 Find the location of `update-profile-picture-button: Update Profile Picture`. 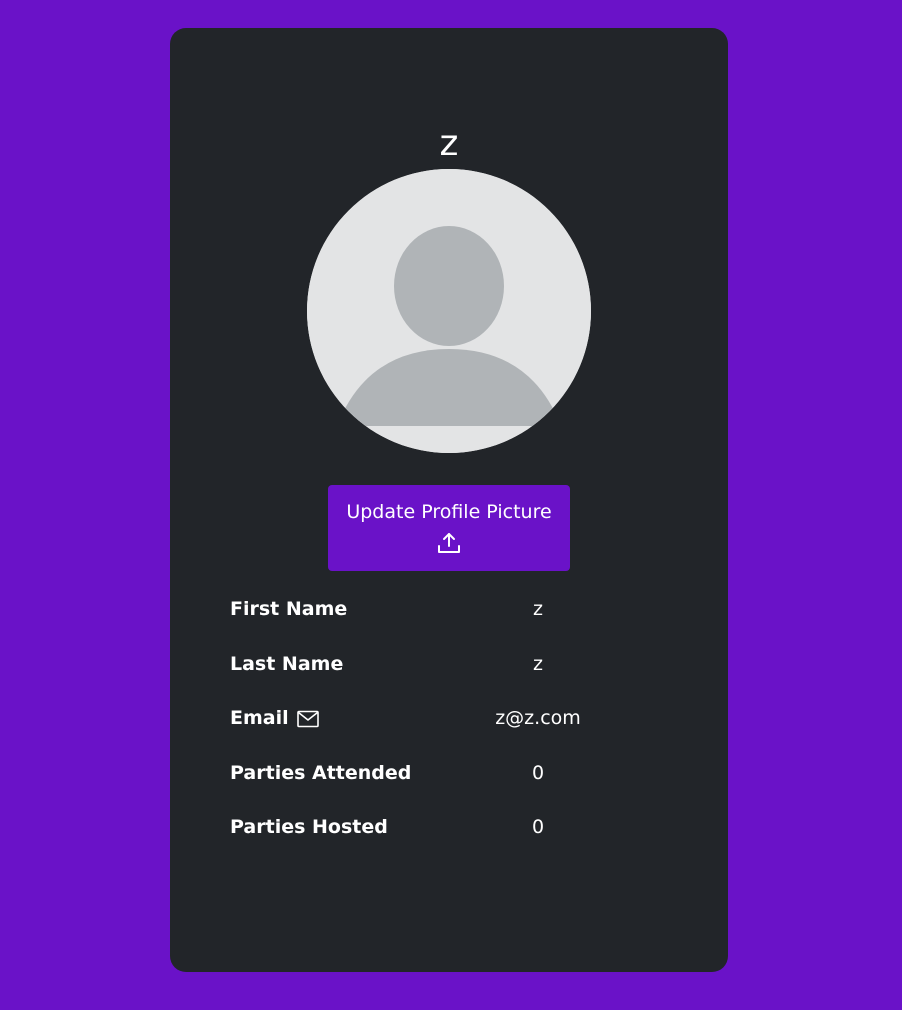

update-profile-picture-button: Update Profile Picture is located at coordinates (449, 528).